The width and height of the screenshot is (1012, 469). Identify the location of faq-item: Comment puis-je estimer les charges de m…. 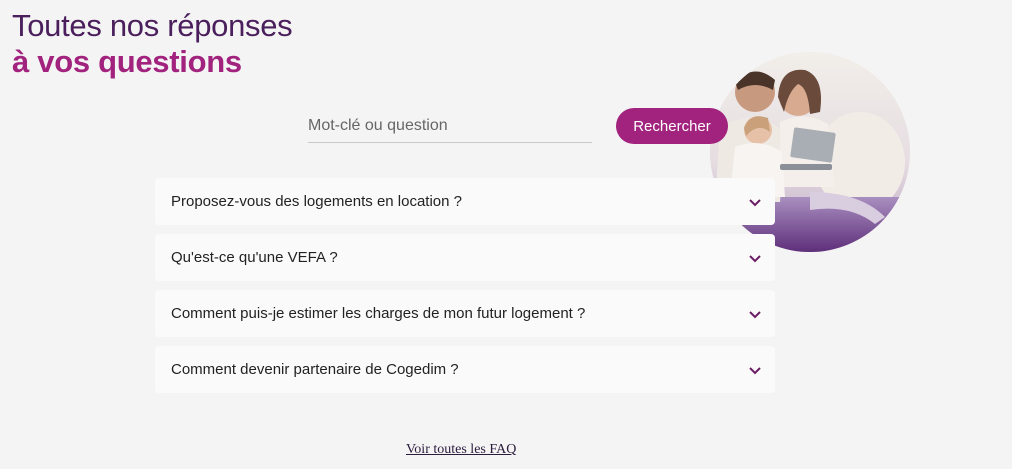
(465, 313).